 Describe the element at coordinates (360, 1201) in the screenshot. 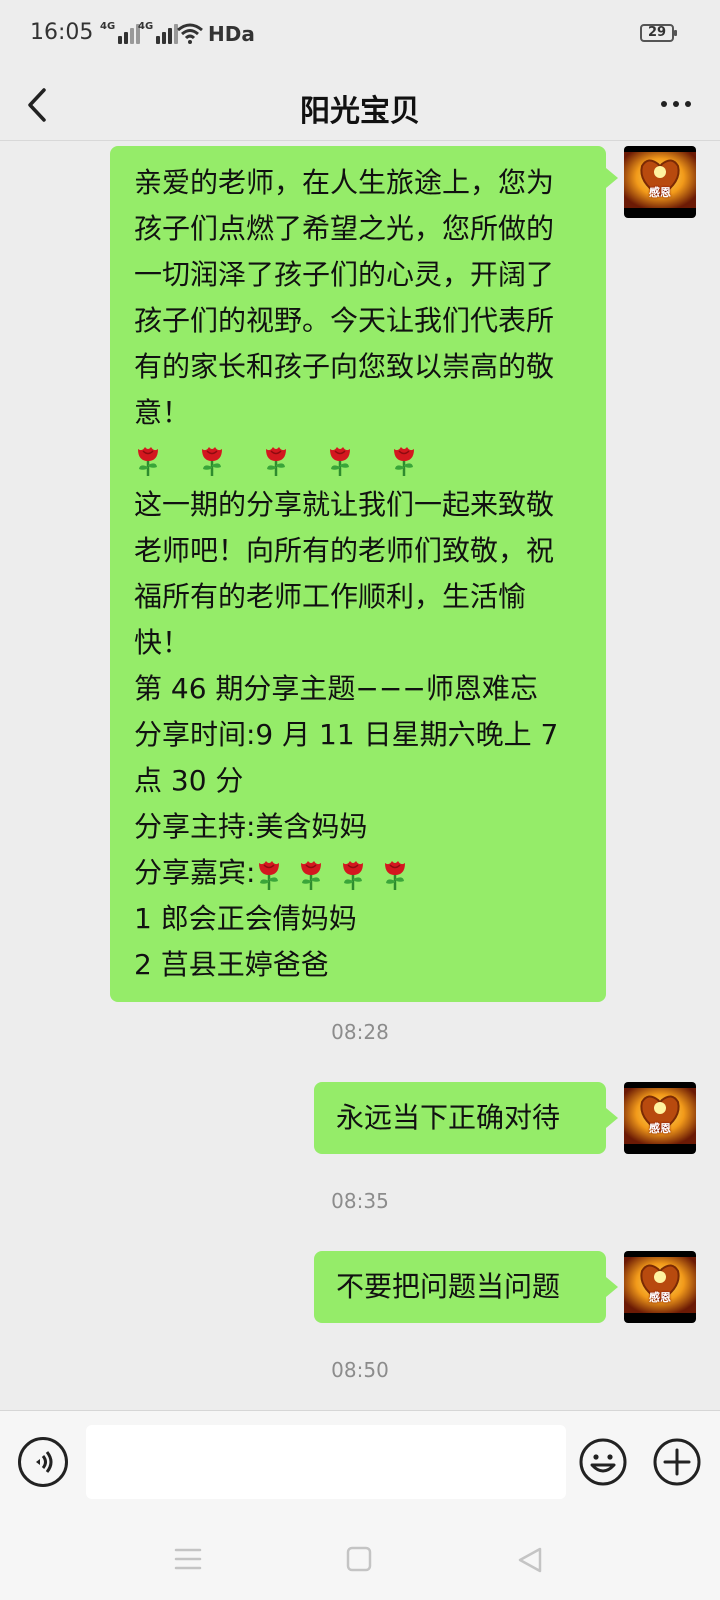

I see `timestamp: 08:35` at that location.